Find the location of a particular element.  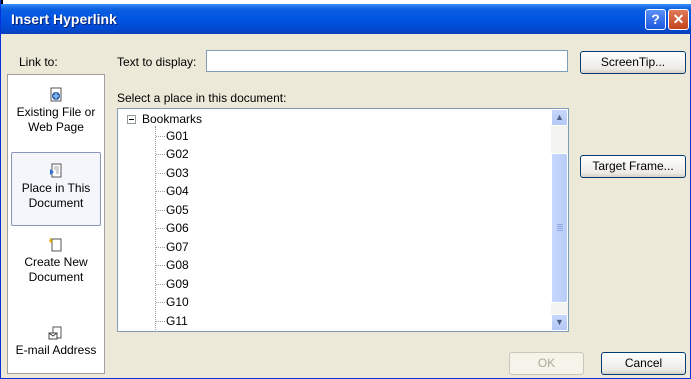

help-icon: ? is located at coordinates (655, 19).